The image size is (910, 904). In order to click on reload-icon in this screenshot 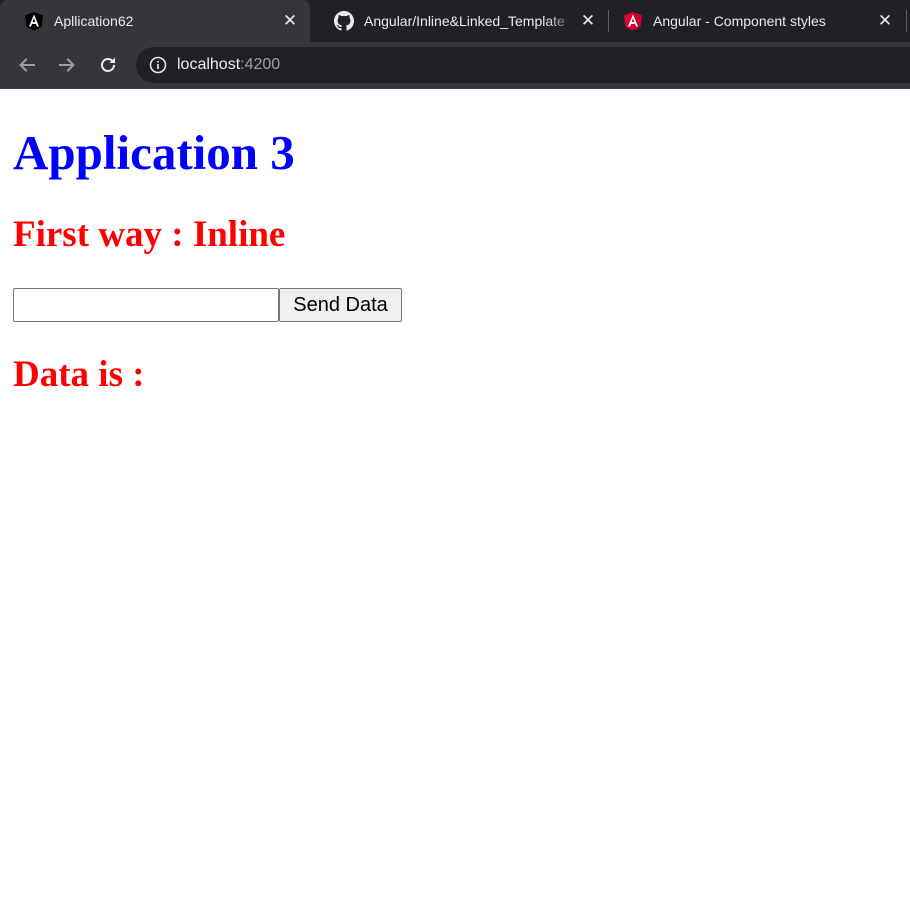, I will do `click(108, 64)`.